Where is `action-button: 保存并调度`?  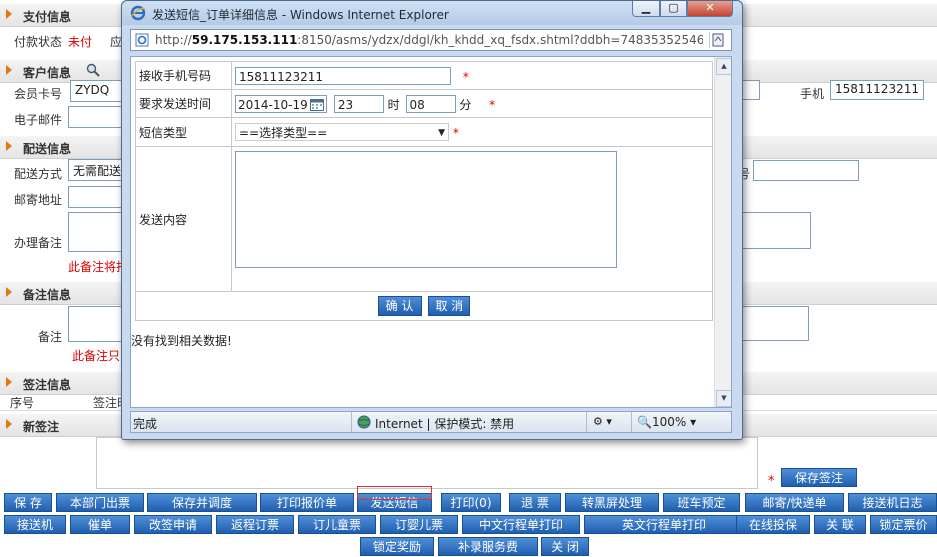 action-button: 保存并调度 is located at coordinates (202, 502).